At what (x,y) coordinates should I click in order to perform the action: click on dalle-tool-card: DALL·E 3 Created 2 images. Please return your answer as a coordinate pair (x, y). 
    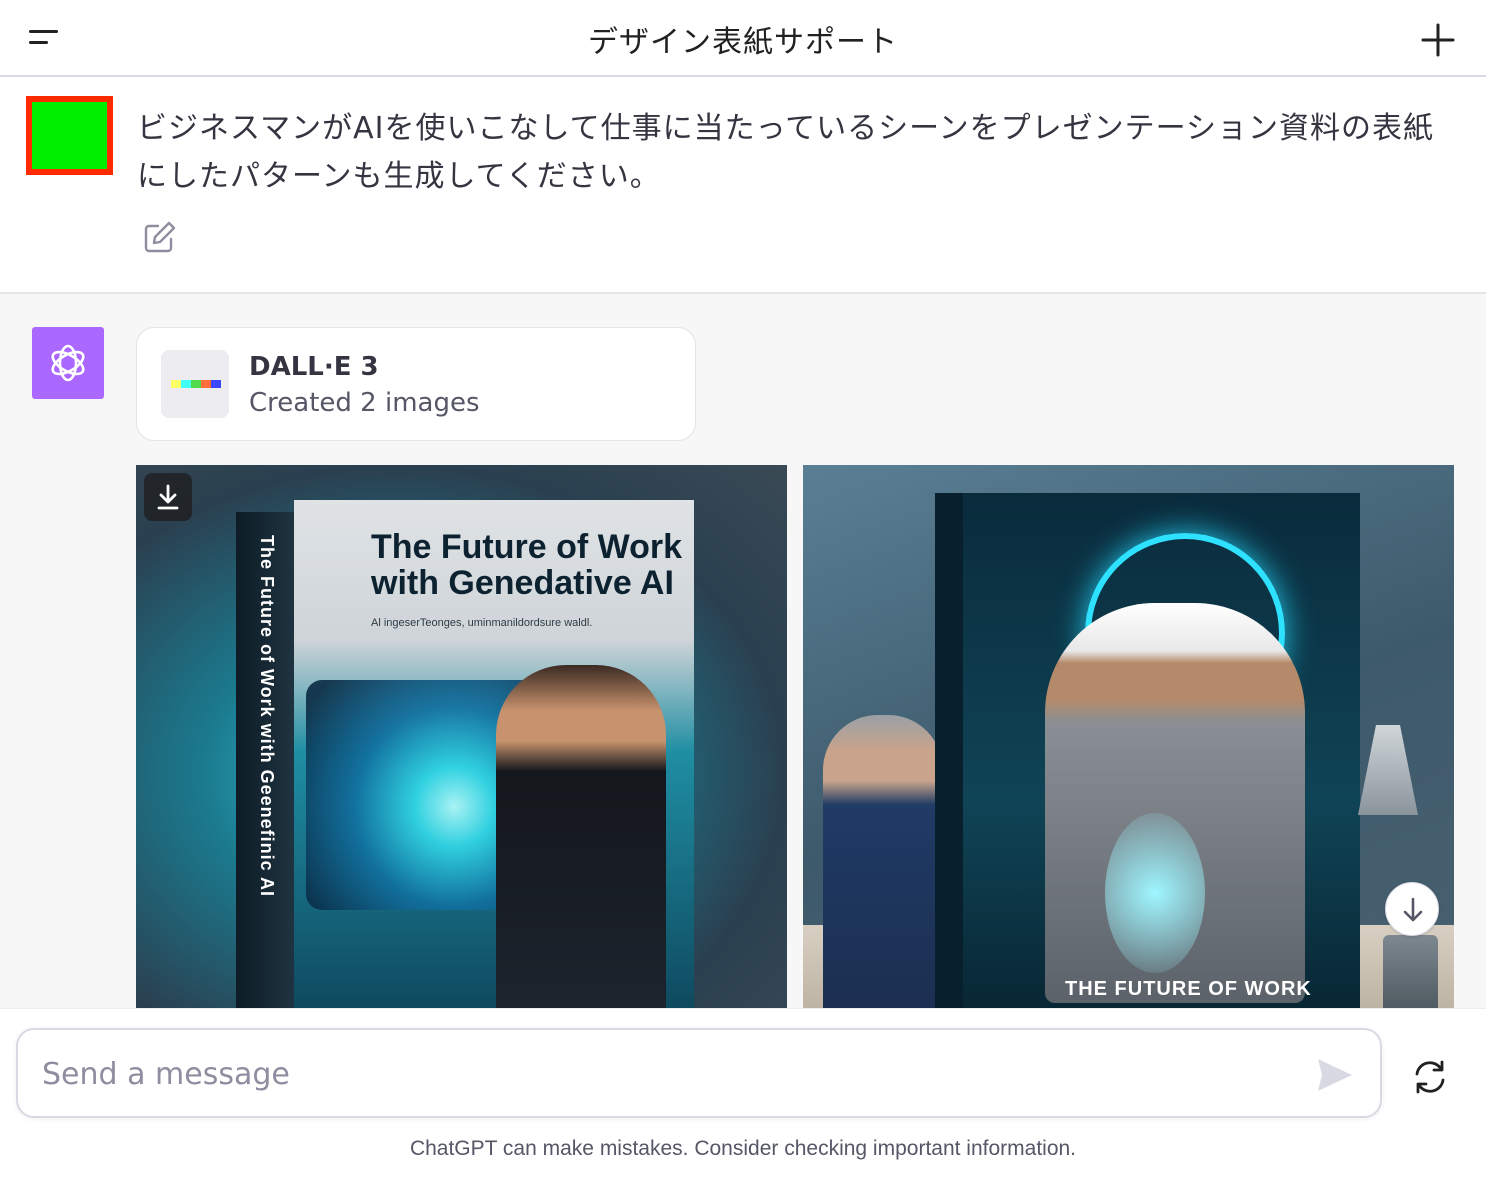
    Looking at the image, I should click on (416, 384).